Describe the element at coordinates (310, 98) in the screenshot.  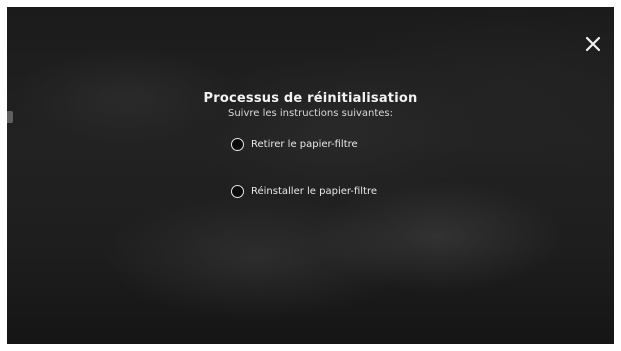
I see `dialog-title: Processus de réinitialisation` at that location.